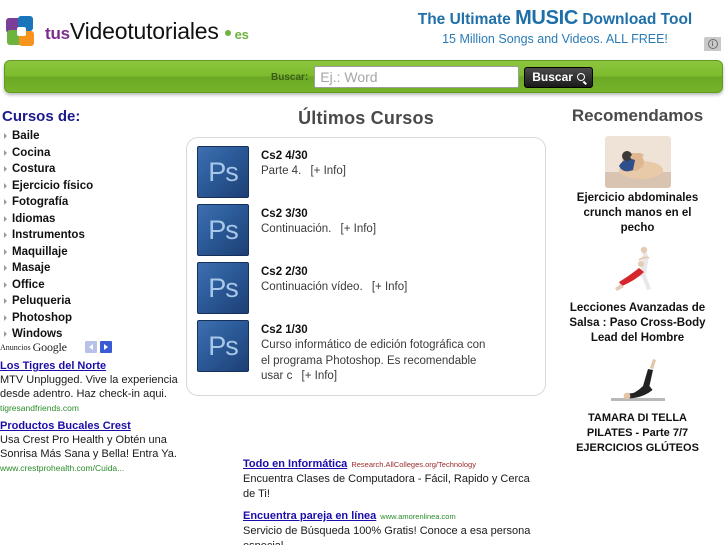 This screenshot has width=727, height=545. Describe the element at coordinates (53, 185) in the screenshot. I see `sidebar-item-label: Ejercicio físico` at that location.